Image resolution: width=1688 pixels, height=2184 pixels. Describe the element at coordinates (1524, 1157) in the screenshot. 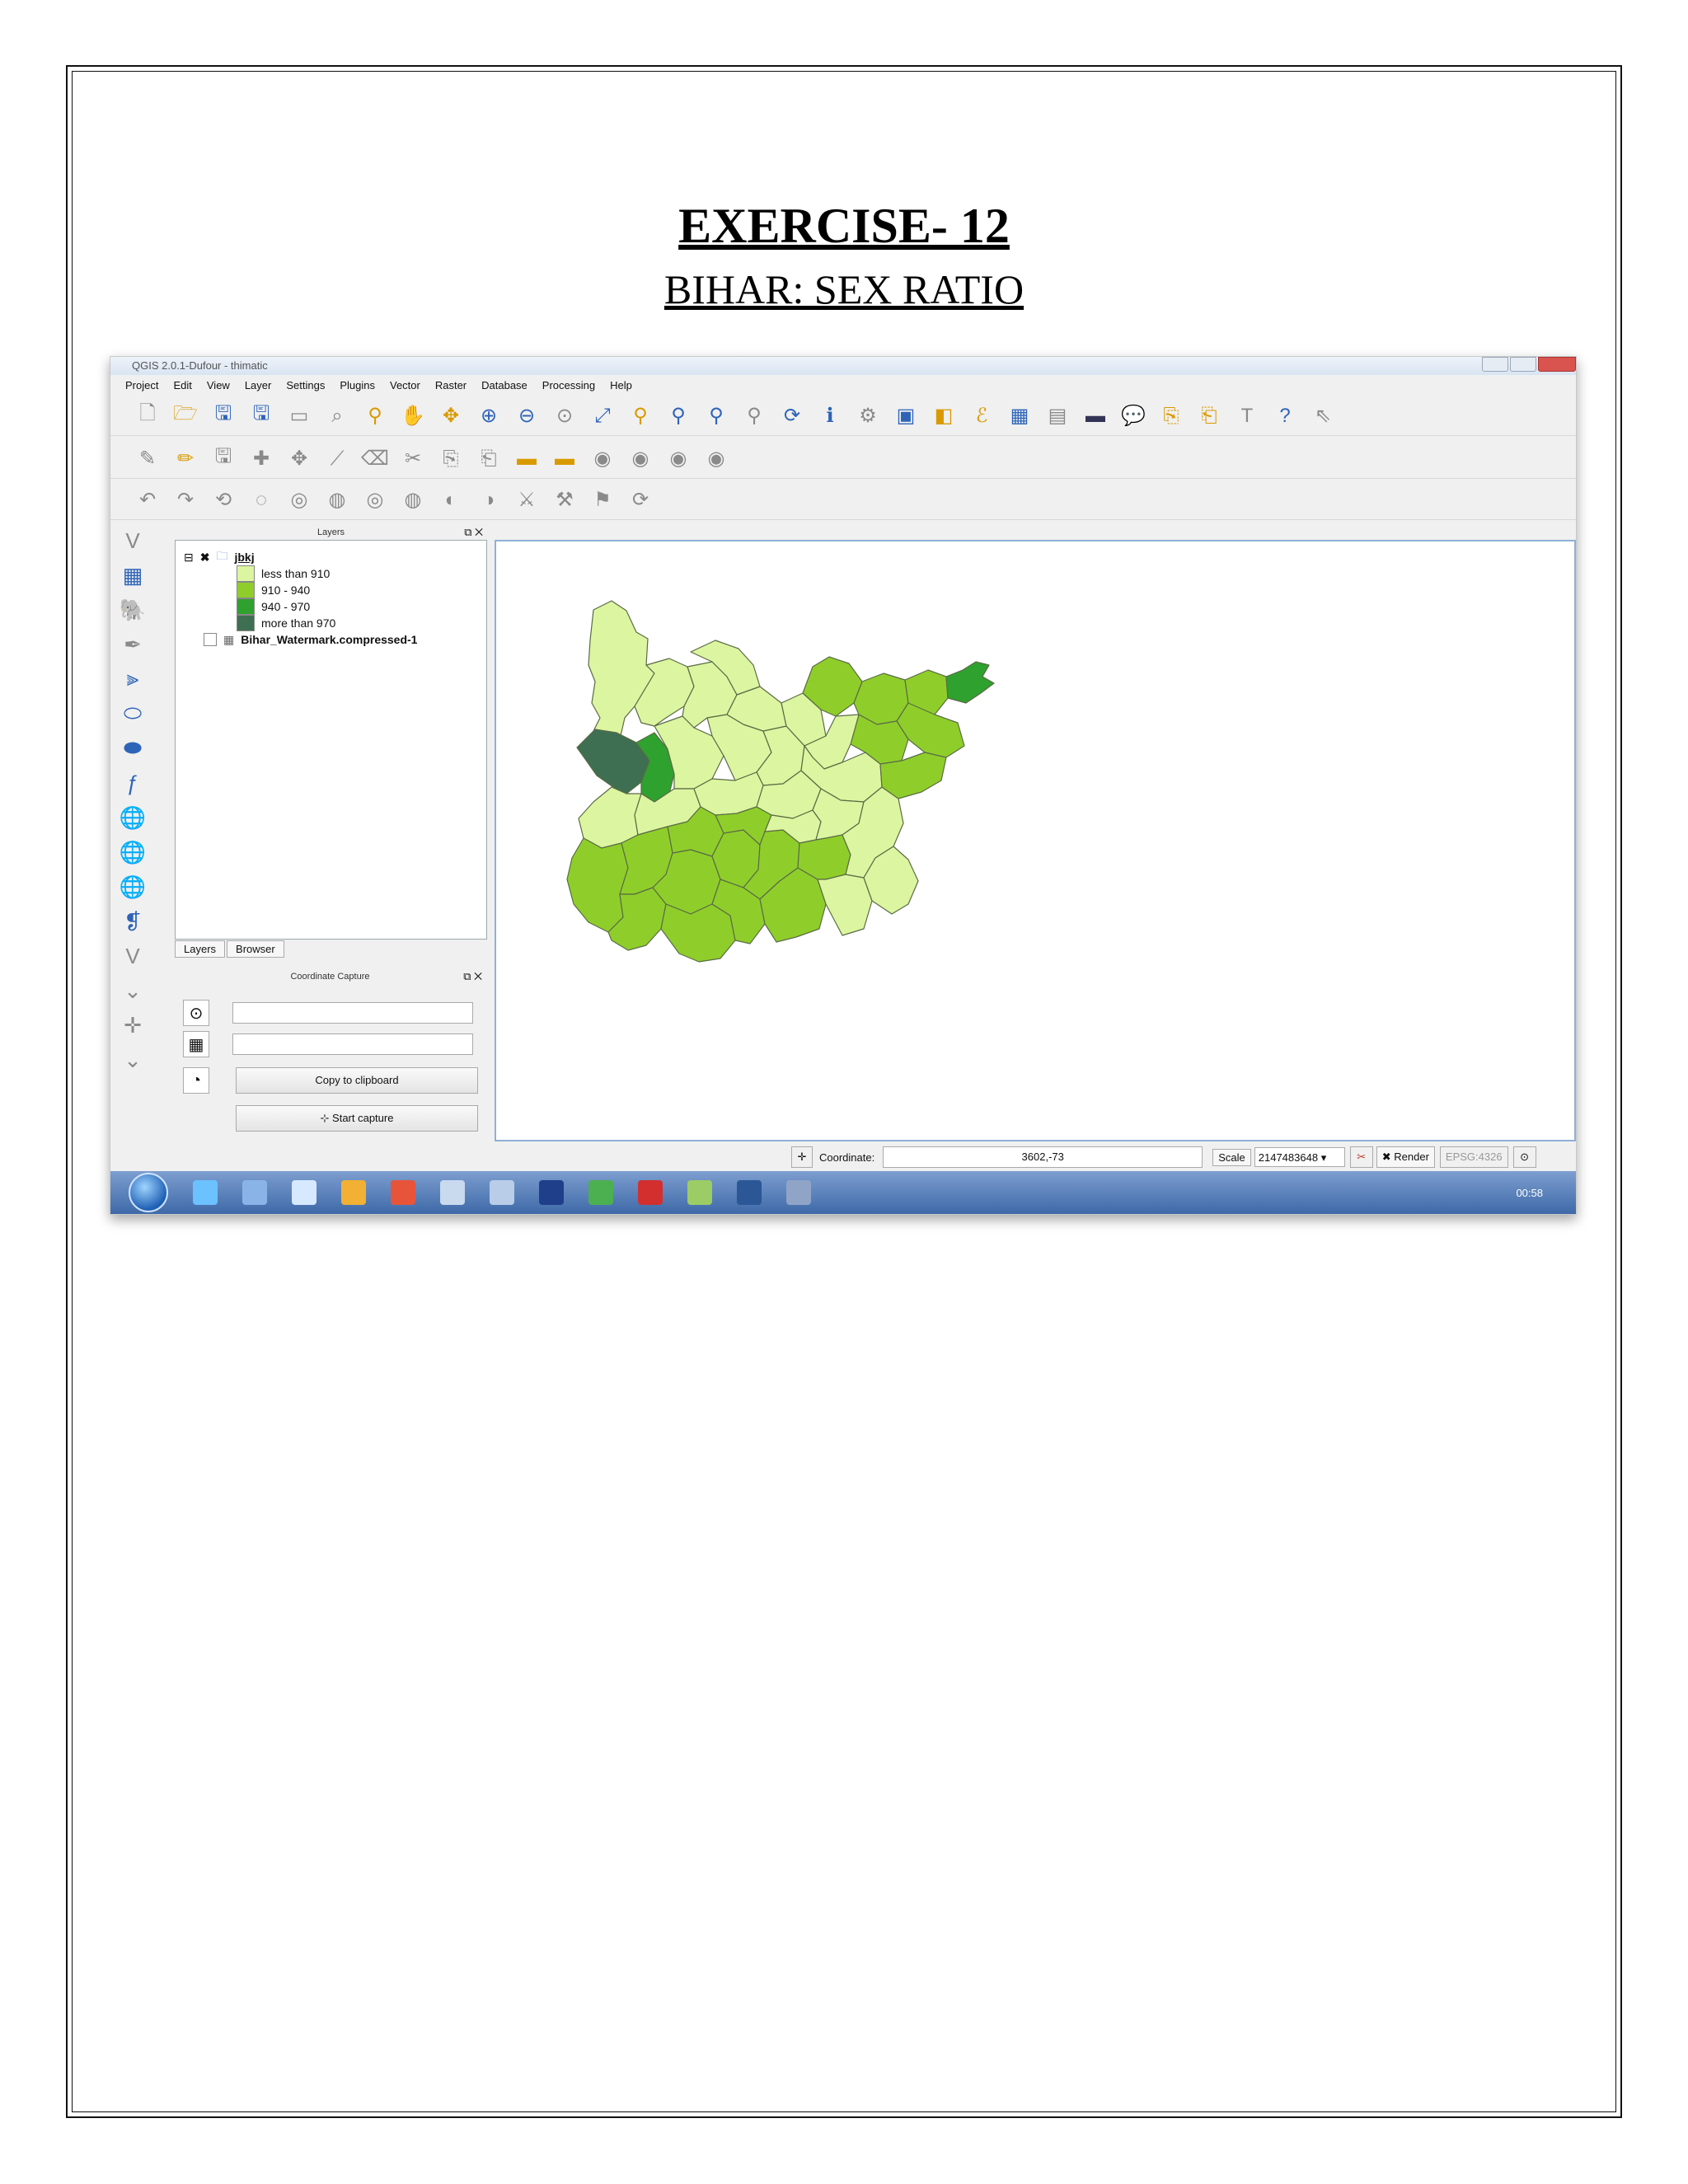

I see `crs-globe-icon: ⊙` at that location.